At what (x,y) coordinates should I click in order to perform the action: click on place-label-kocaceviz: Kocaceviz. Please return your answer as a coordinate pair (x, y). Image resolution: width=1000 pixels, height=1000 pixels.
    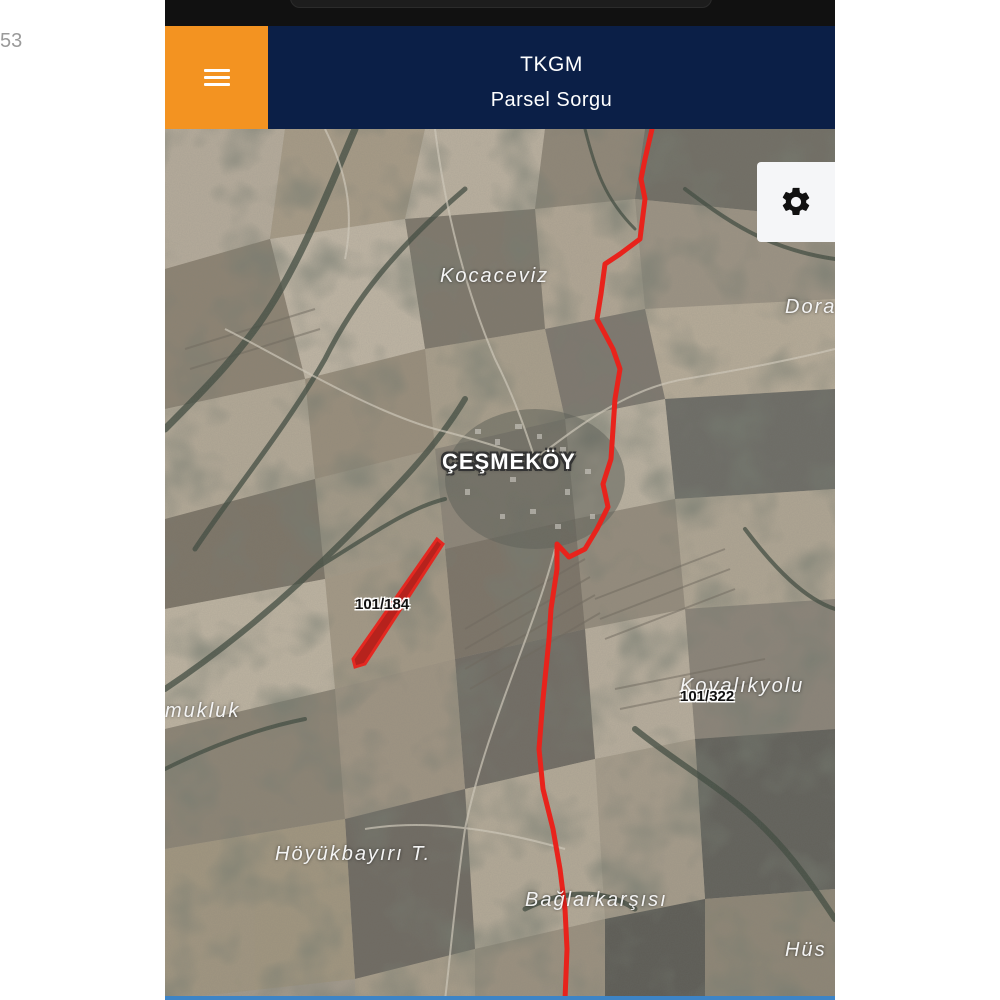
    Looking at the image, I should click on (495, 276).